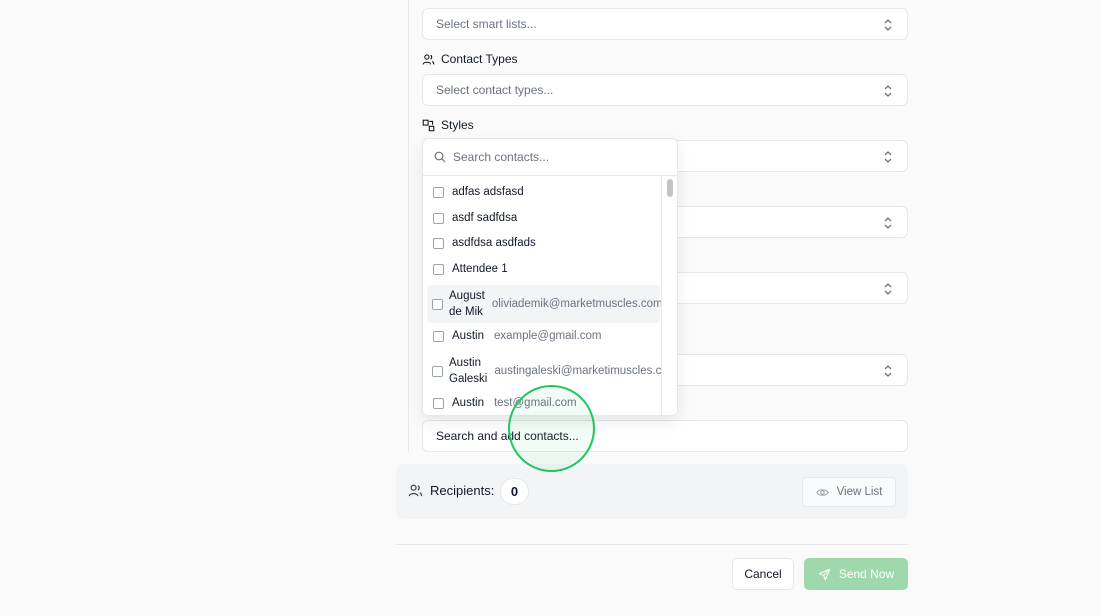 The image size is (1101, 616). What do you see at coordinates (457, 125) in the screenshot?
I see `styles-label-text: Styles` at bounding box center [457, 125].